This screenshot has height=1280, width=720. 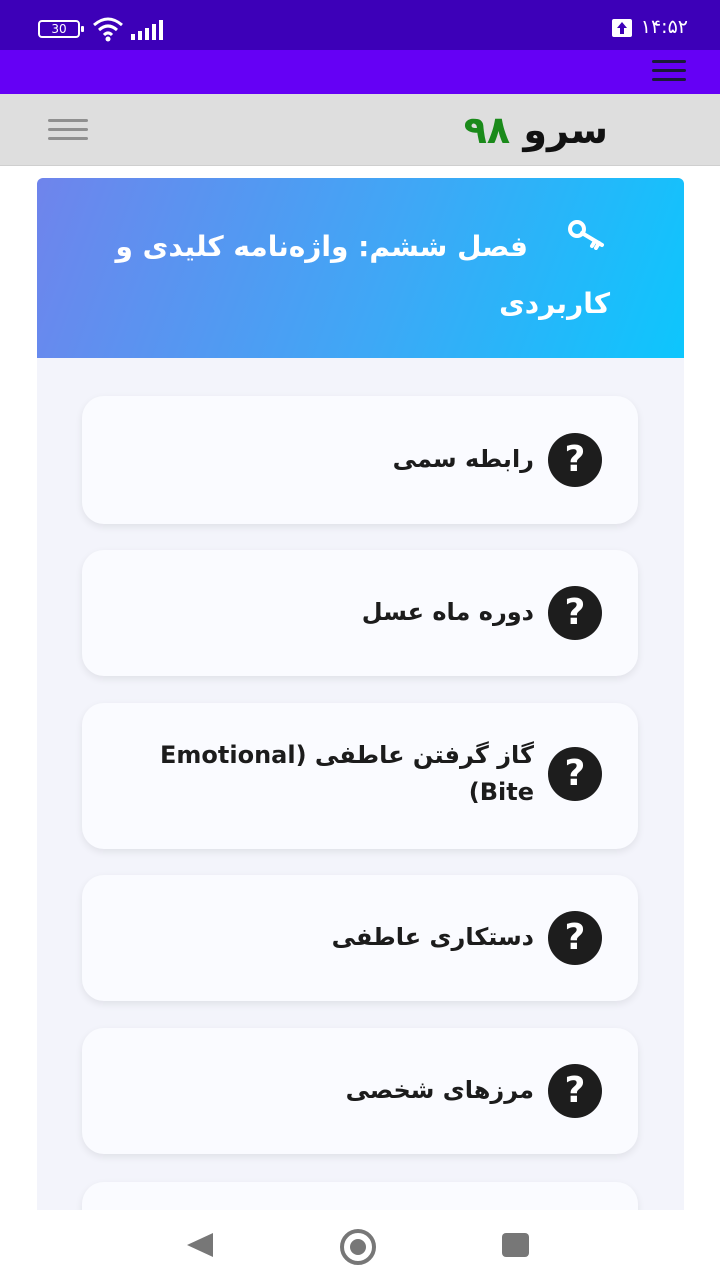 I want to click on list-item: ? رابطه سمی, so click(x=360, y=460).